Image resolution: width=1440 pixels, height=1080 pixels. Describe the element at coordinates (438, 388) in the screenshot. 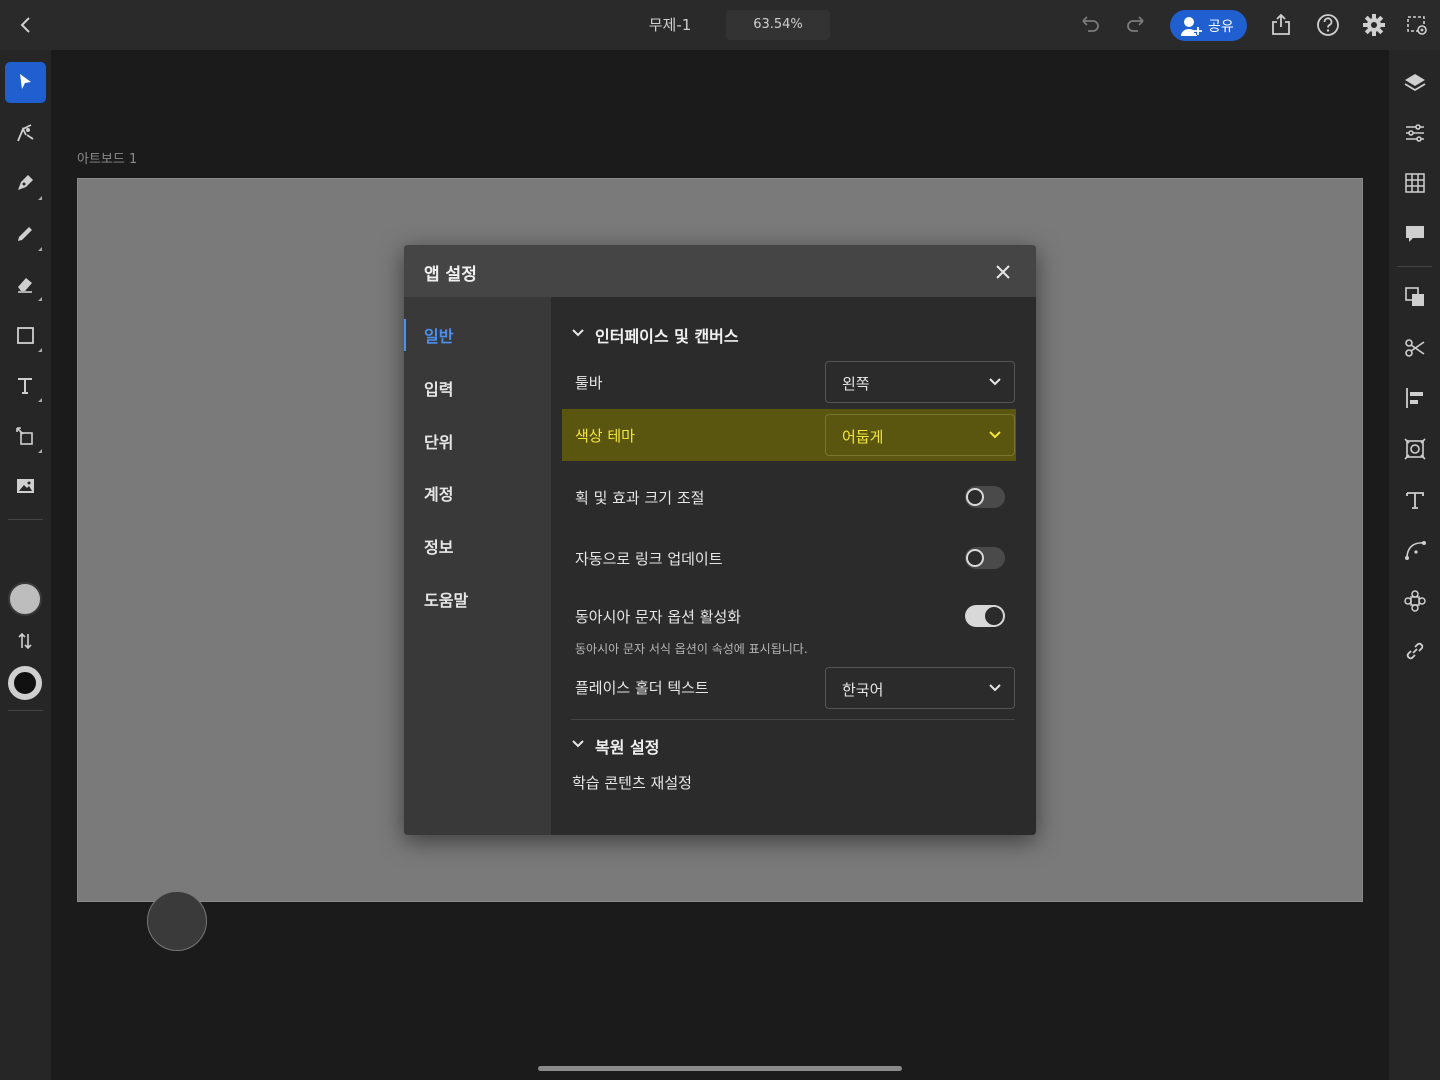

I see `nav-item-input: 입력` at that location.